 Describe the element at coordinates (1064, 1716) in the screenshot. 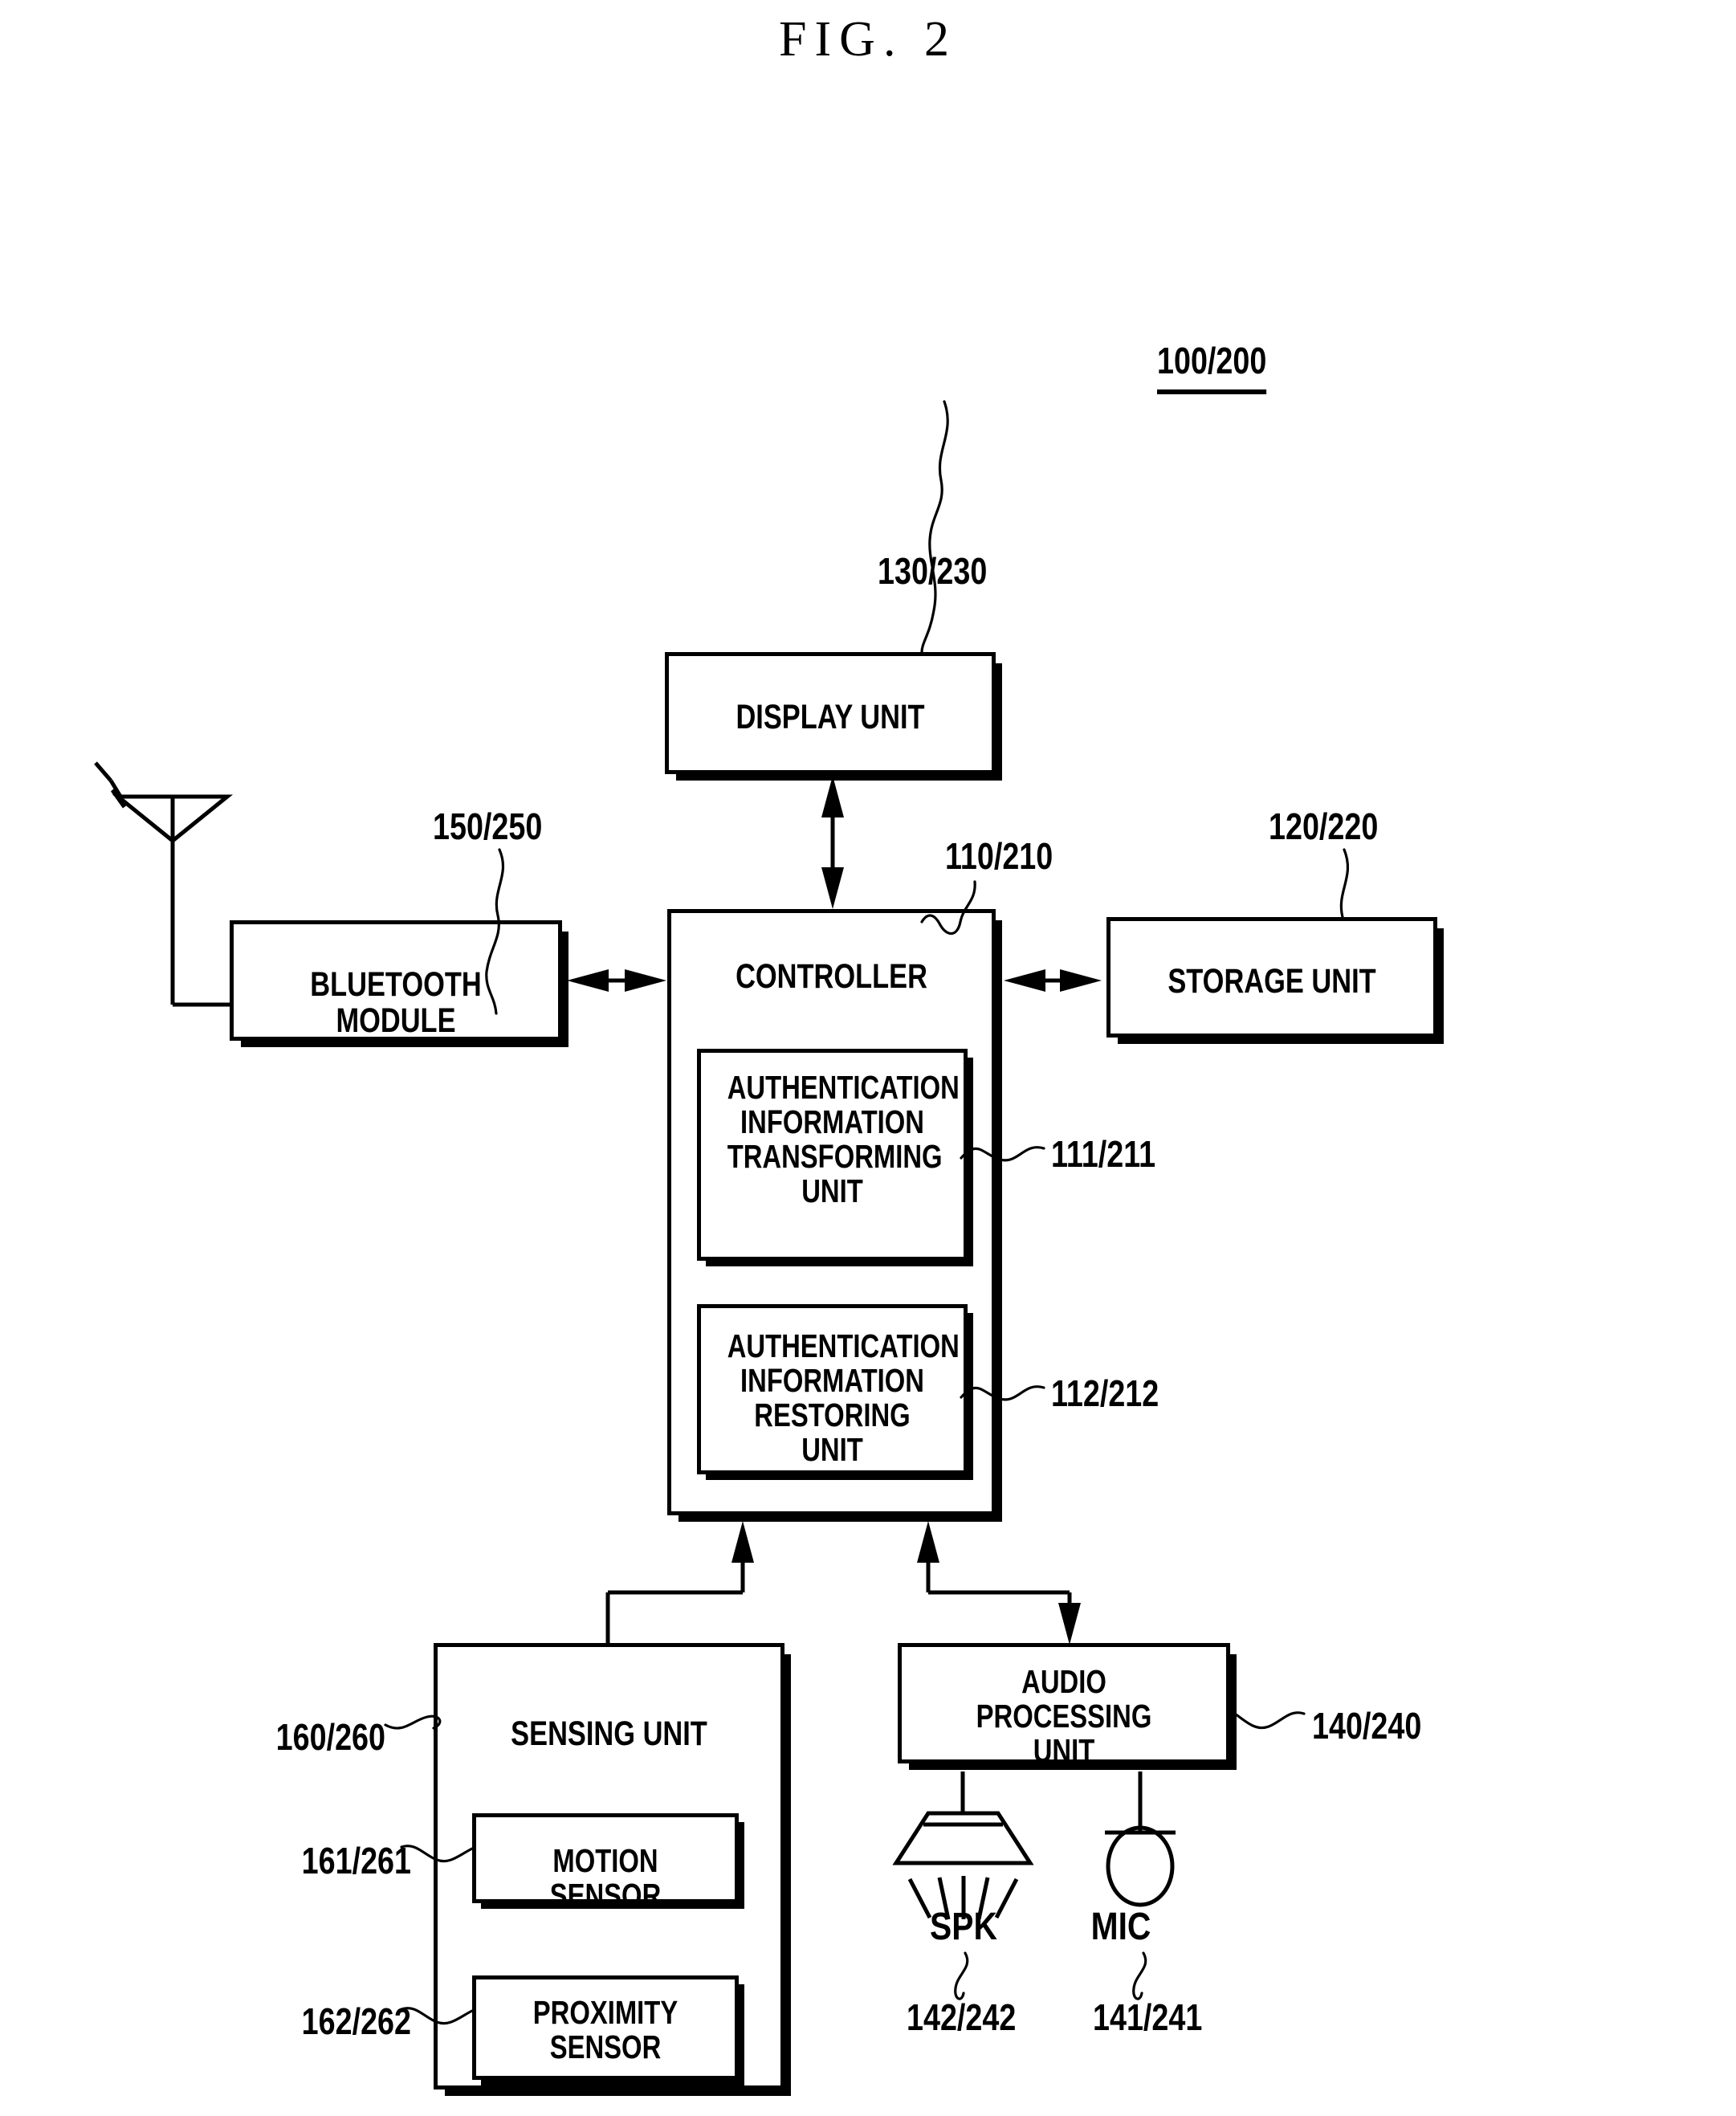

I see `block-audio-processing-unit-label: AUDIO PROCESSING UNIT` at that location.